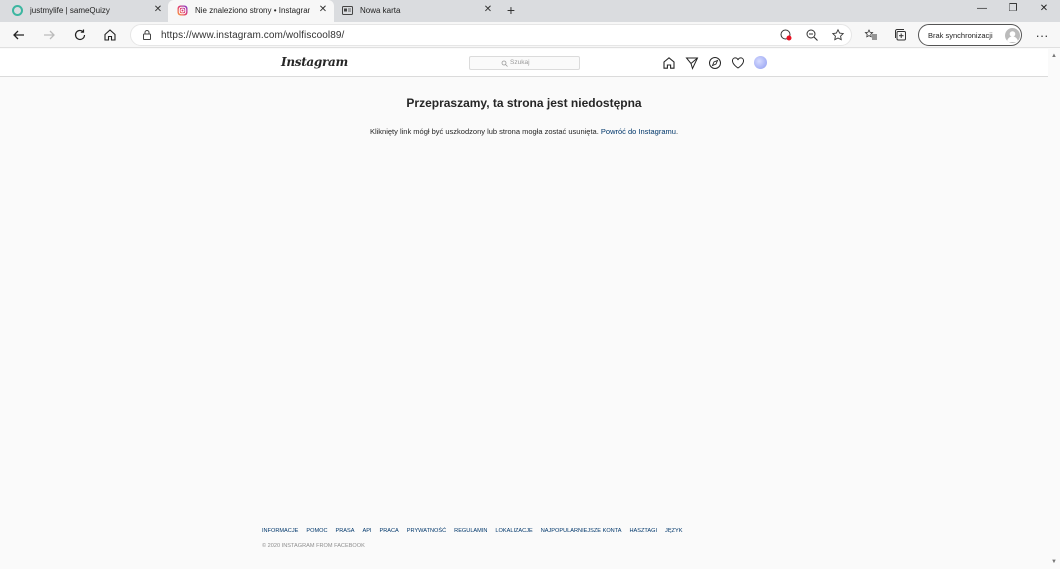 Image resolution: width=1060 pixels, height=569 pixels. Describe the element at coordinates (1042, 35) in the screenshot. I see `more-icon: ···` at that location.